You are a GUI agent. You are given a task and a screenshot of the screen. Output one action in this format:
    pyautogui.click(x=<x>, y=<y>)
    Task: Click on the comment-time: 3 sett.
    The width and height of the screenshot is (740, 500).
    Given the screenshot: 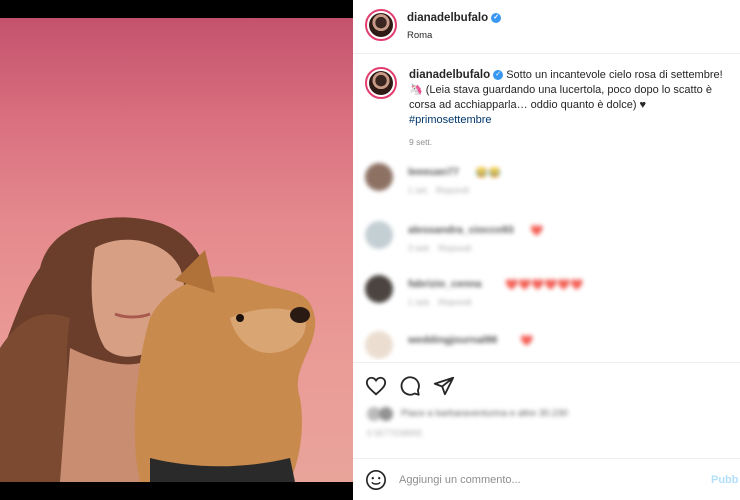 What is the action you would take?
    pyautogui.click(x=420, y=248)
    